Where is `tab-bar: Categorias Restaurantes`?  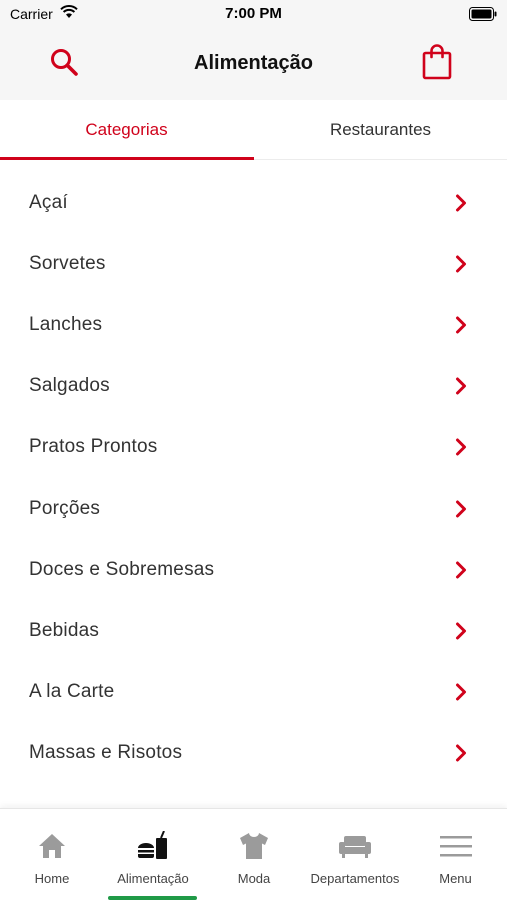
tab-bar: Categorias Restaurantes is located at coordinates (253, 130).